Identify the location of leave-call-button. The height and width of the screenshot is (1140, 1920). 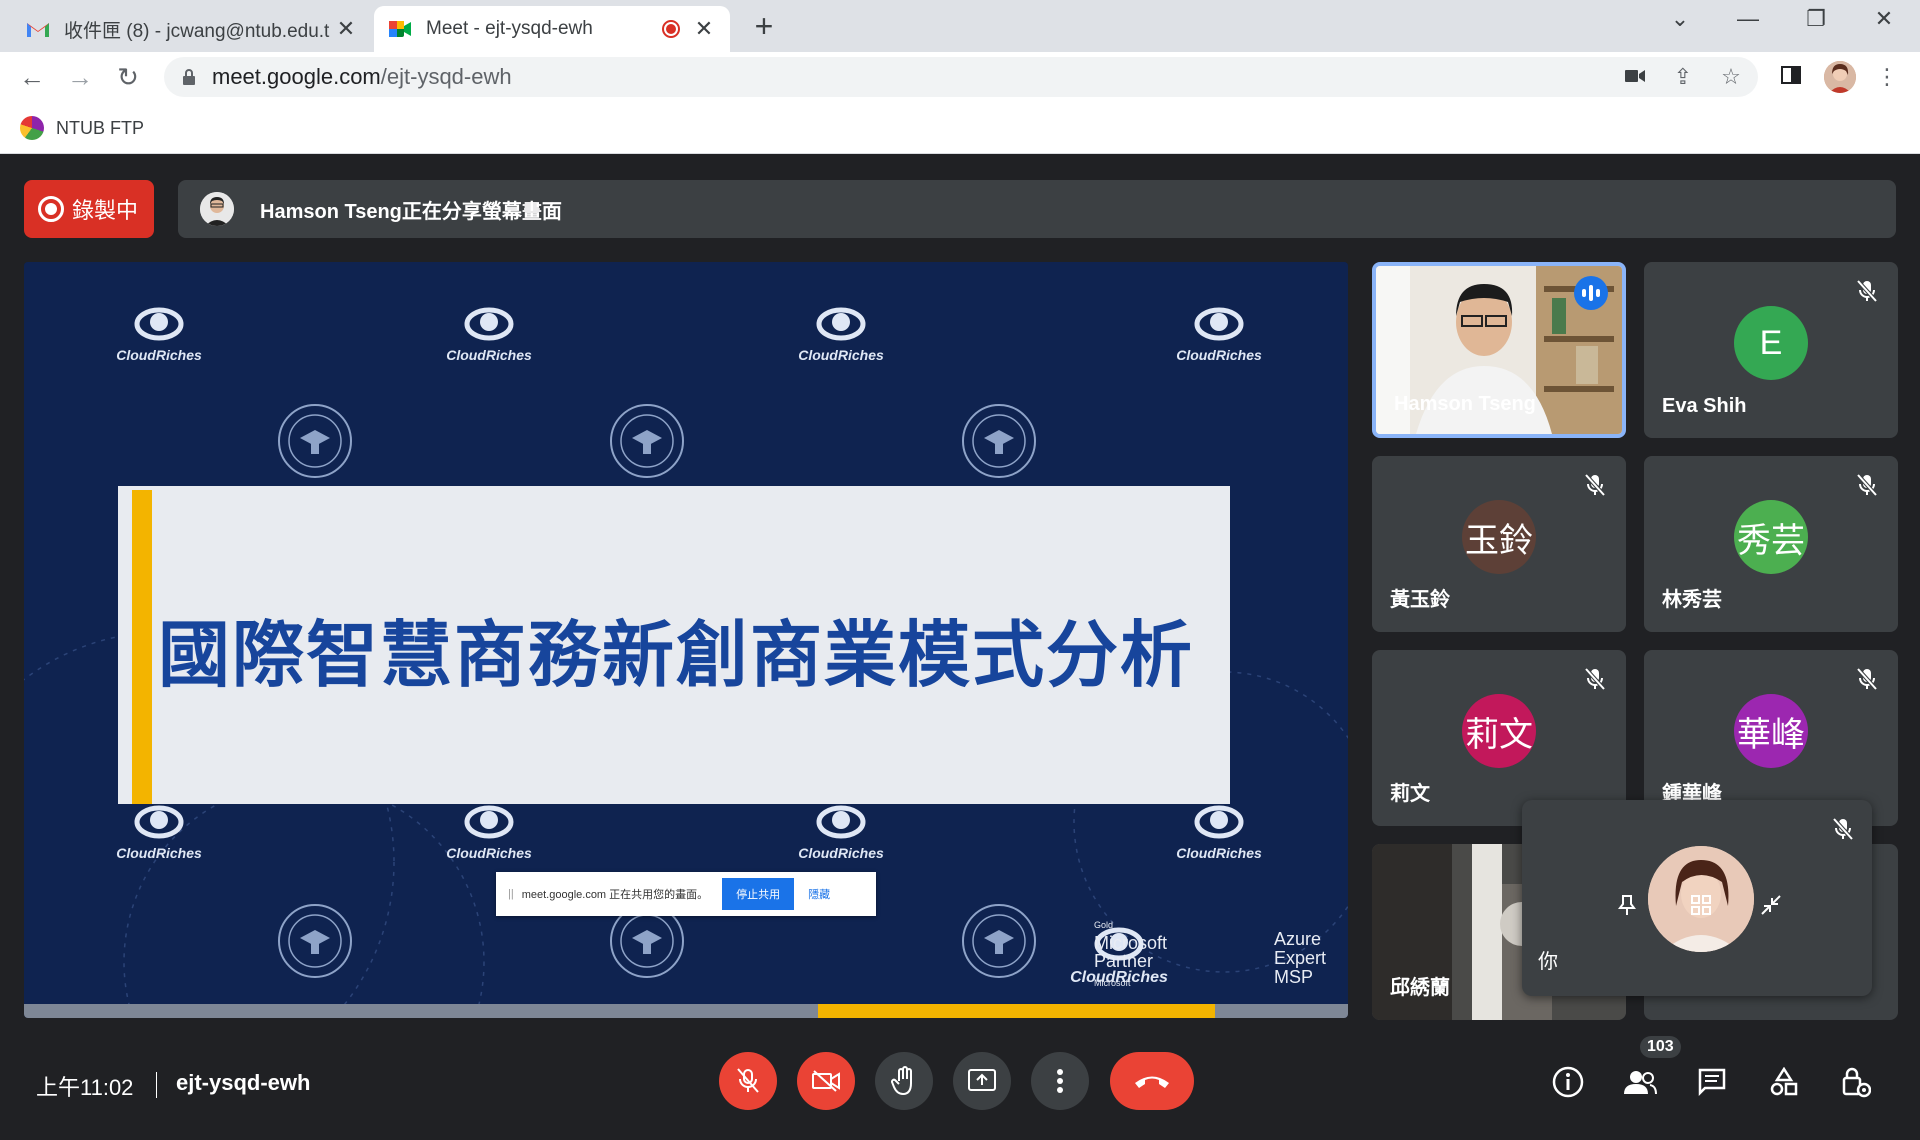
(1152, 1081).